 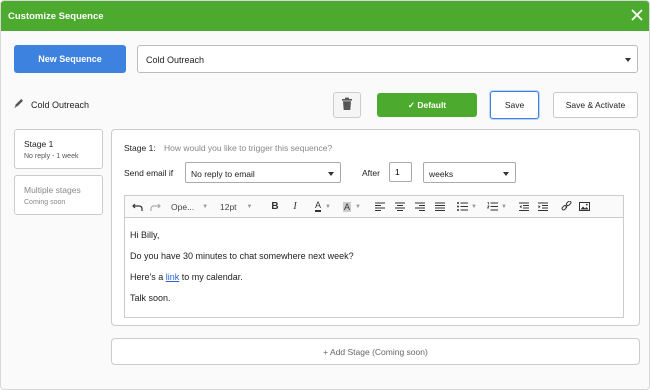 I want to click on font-family-select: Ope... ▼, so click(x=192, y=206).